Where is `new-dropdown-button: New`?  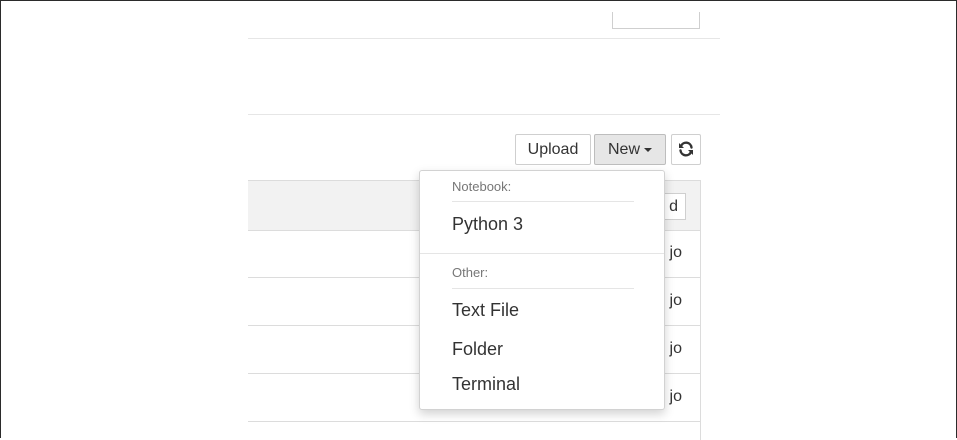
new-dropdown-button: New is located at coordinates (630, 149).